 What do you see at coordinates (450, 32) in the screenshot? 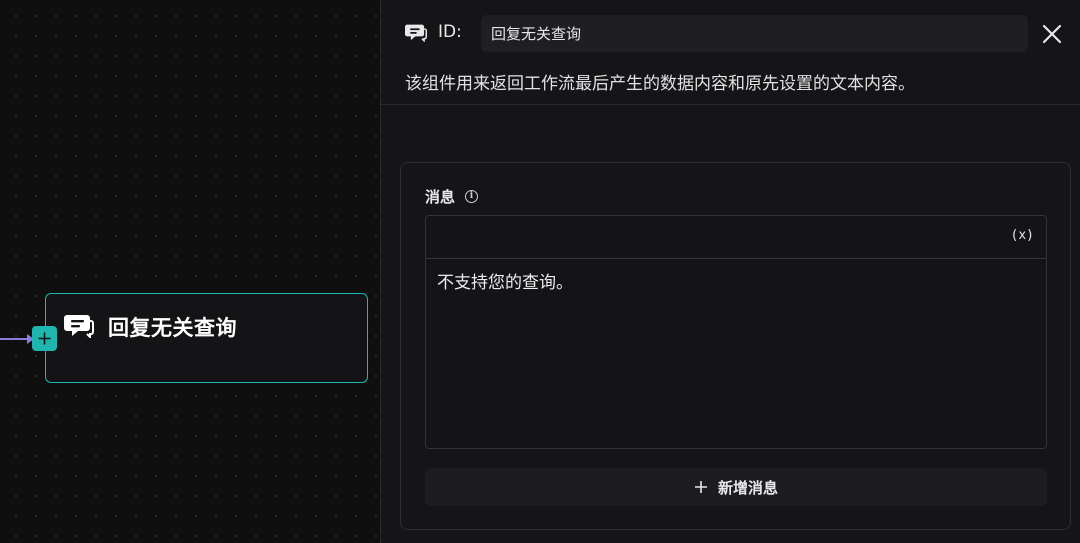
I see `id-label: ID:` at bounding box center [450, 32].